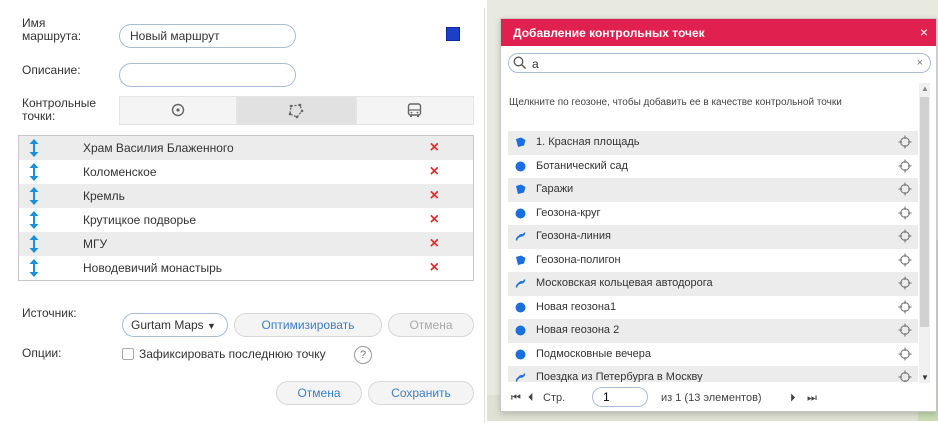 The width and height of the screenshot is (938, 423). Describe the element at coordinates (812, 398) in the screenshot. I see `last-page-icon: ⏭` at that location.